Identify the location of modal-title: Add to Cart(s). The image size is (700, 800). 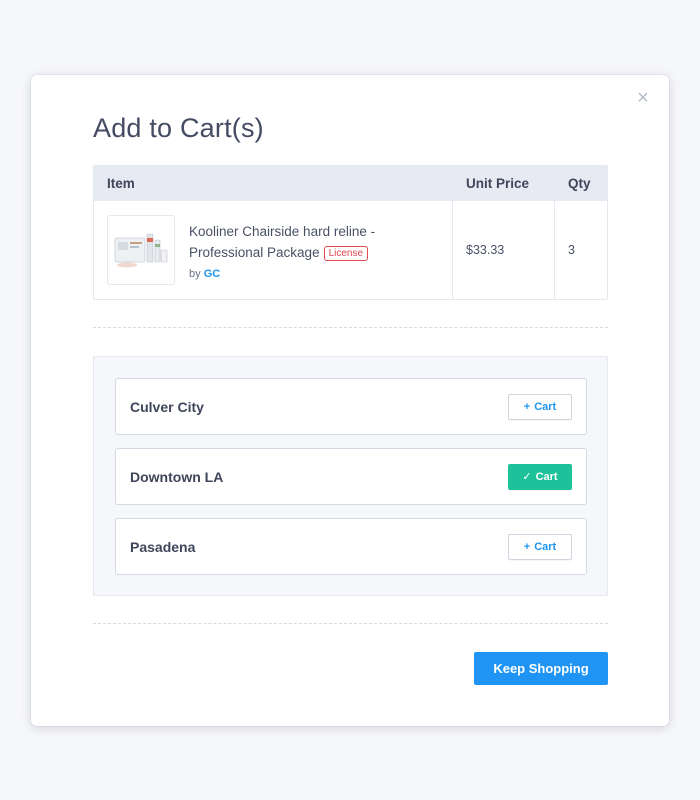
(178, 128).